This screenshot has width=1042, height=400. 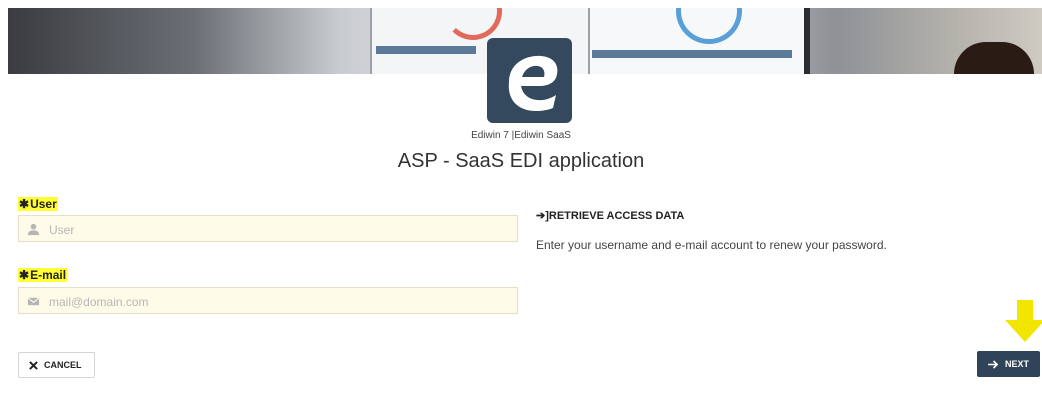 What do you see at coordinates (616, 216) in the screenshot?
I see `retrieve-title-text: RETRIEVE ACCESS DATA` at bounding box center [616, 216].